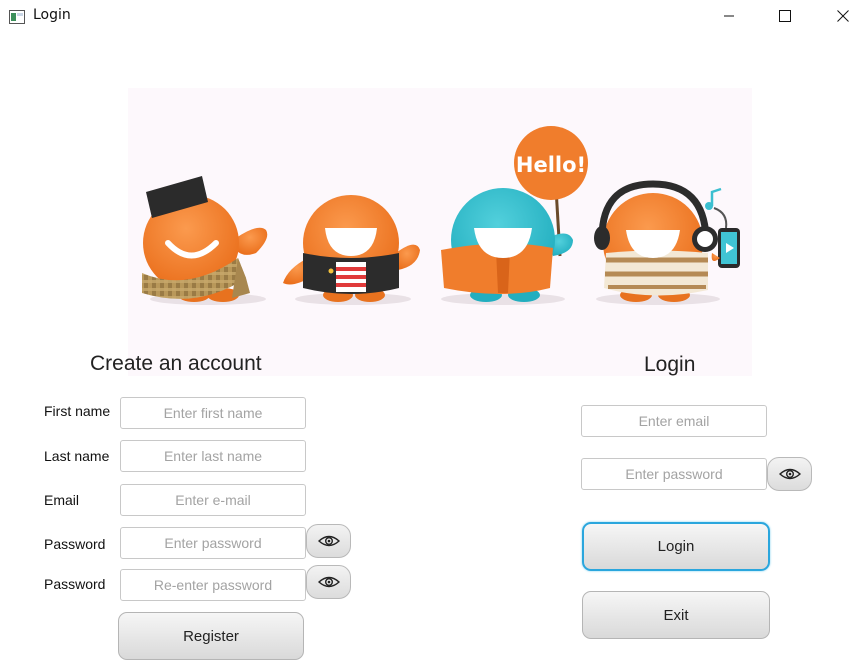 The image size is (868, 666). What do you see at coordinates (205, 239) in the screenshot?
I see `mascot-hat` at bounding box center [205, 239].